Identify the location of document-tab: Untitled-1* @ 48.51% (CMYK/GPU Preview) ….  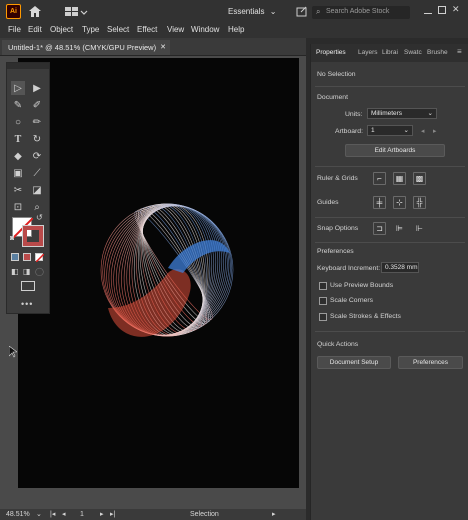
(86, 47).